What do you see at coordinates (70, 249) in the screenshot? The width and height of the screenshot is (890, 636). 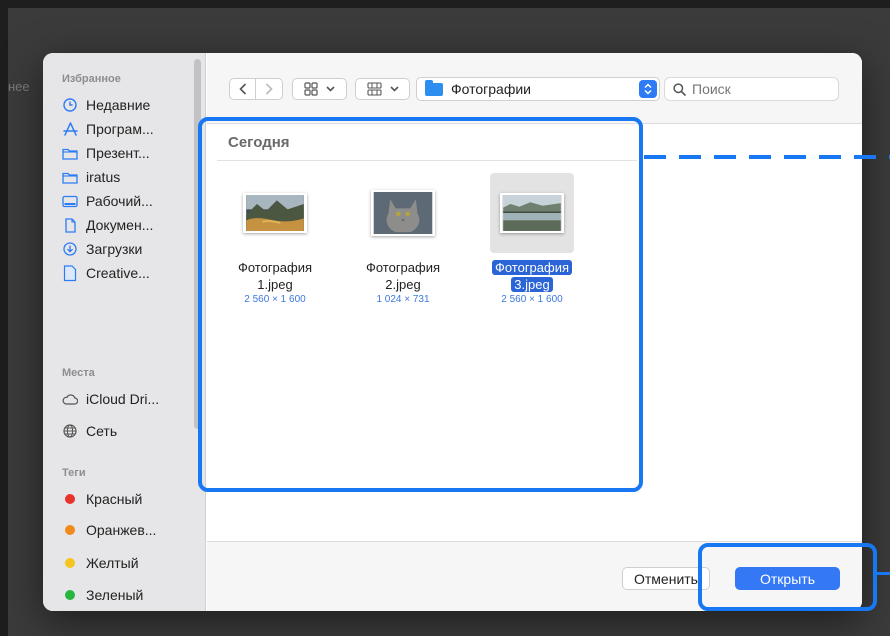 I see `download-icon` at bounding box center [70, 249].